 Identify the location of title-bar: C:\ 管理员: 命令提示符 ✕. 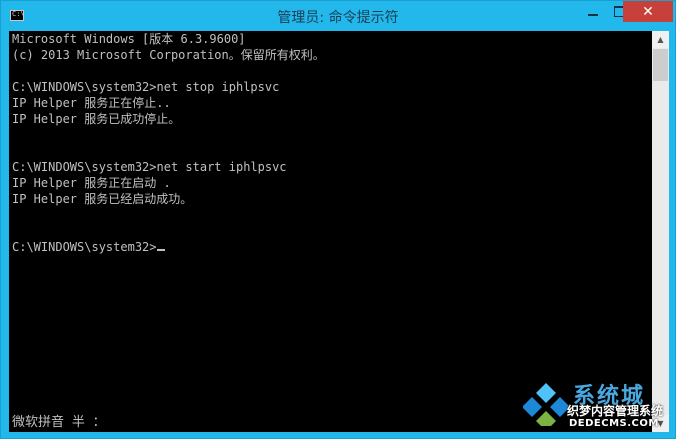
(338, 16).